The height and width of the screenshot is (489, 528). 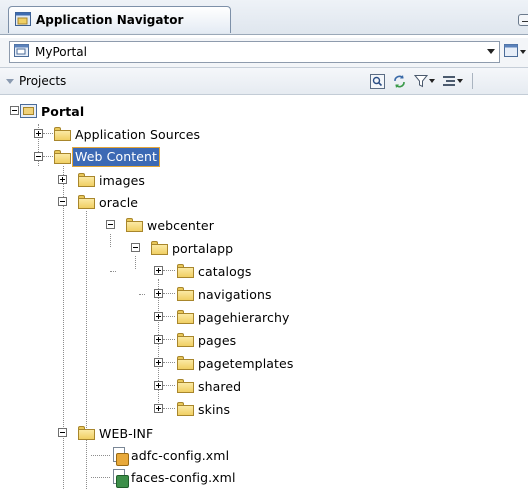 What do you see at coordinates (399, 81) in the screenshot?
I see `refresh-button` at bounding box center [399, 81].